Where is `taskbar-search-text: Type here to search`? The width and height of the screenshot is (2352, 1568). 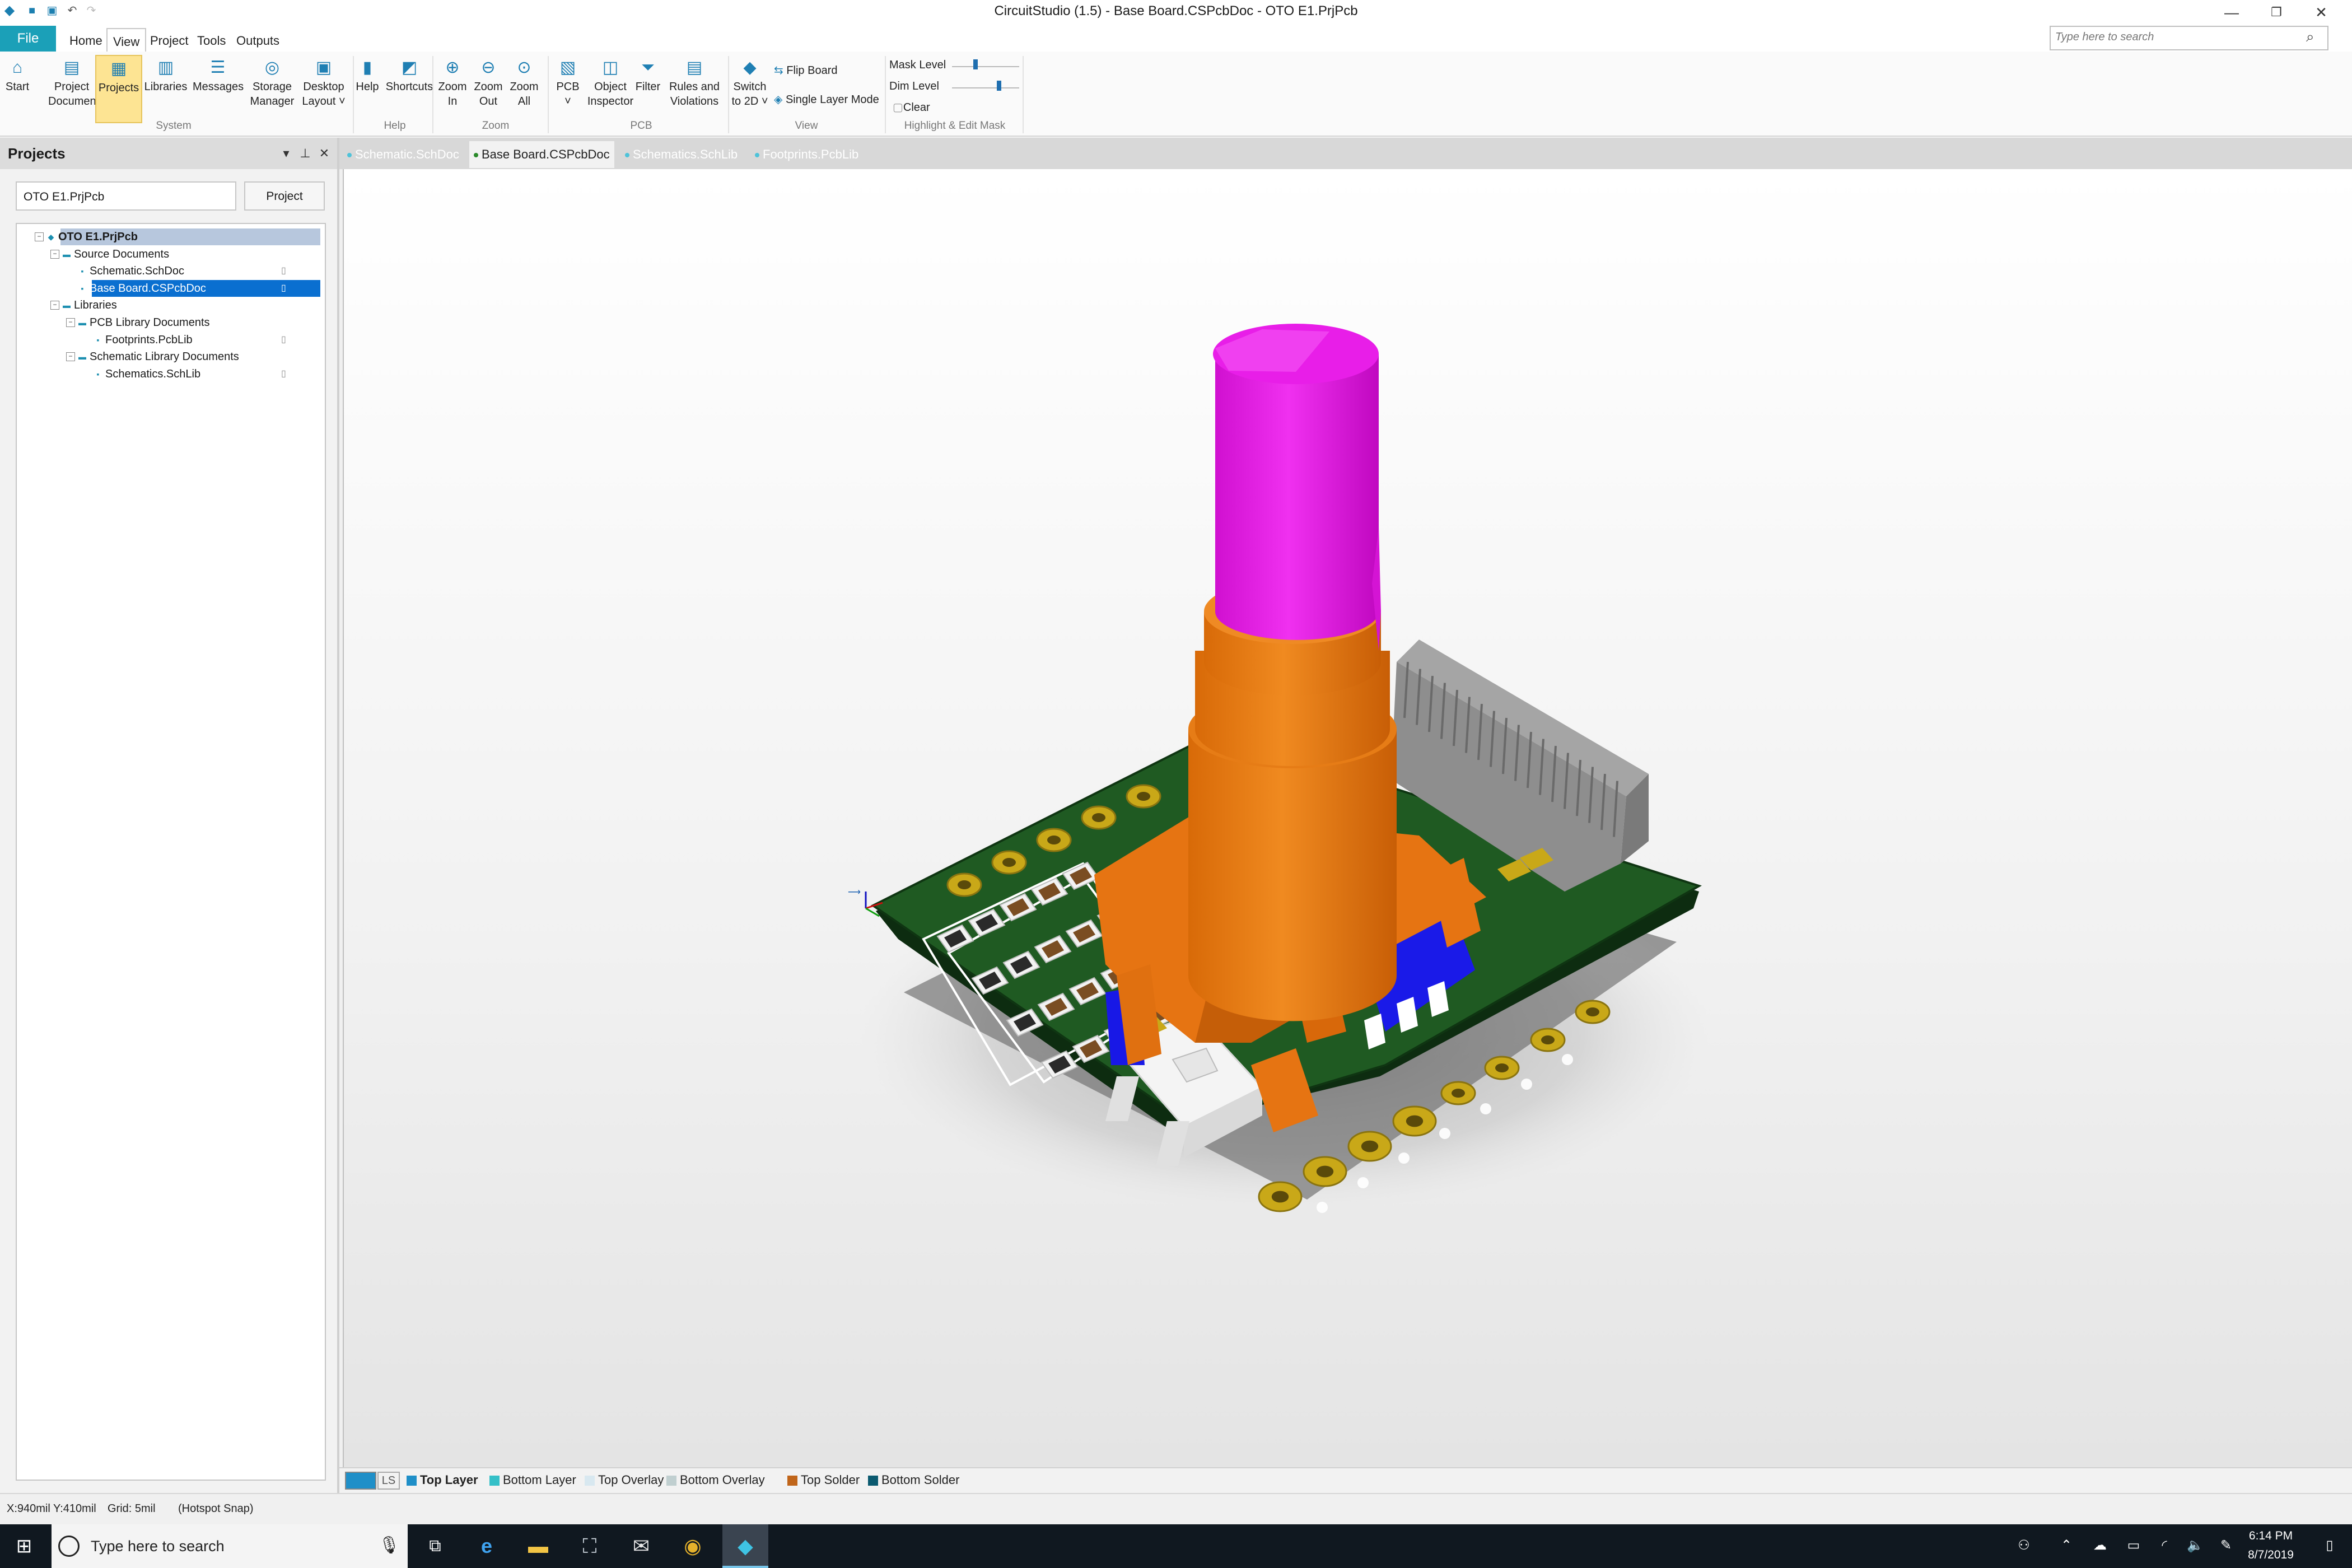 taskbar-search-text: Type here to search is located at coordinates (158, 1547).